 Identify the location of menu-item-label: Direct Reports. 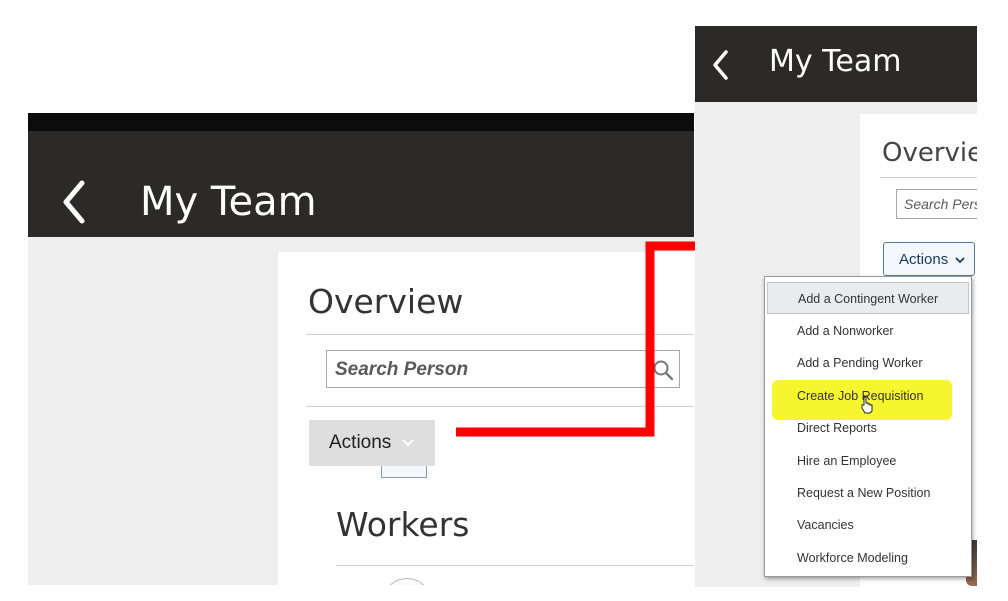
(837, 428).